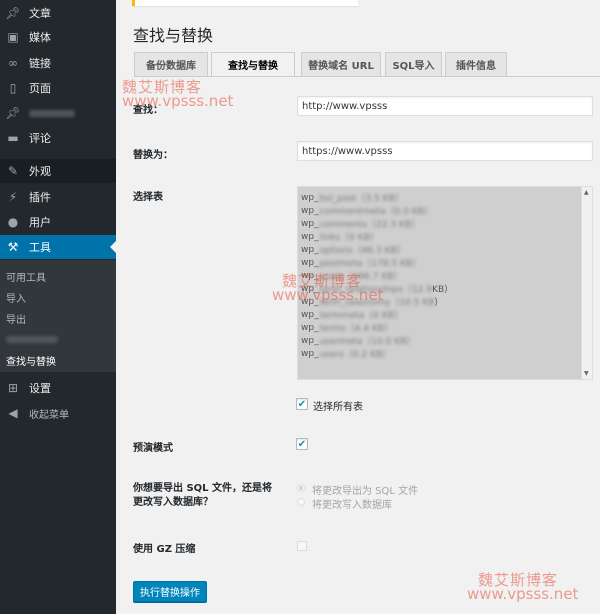 This screenshot has width=600, height=614. What do you see at coordinates (58, 197) in the screenshot?
I see `sidebar-item-plugins: ⚡︎ 插件` at bounding box center [58, 197].